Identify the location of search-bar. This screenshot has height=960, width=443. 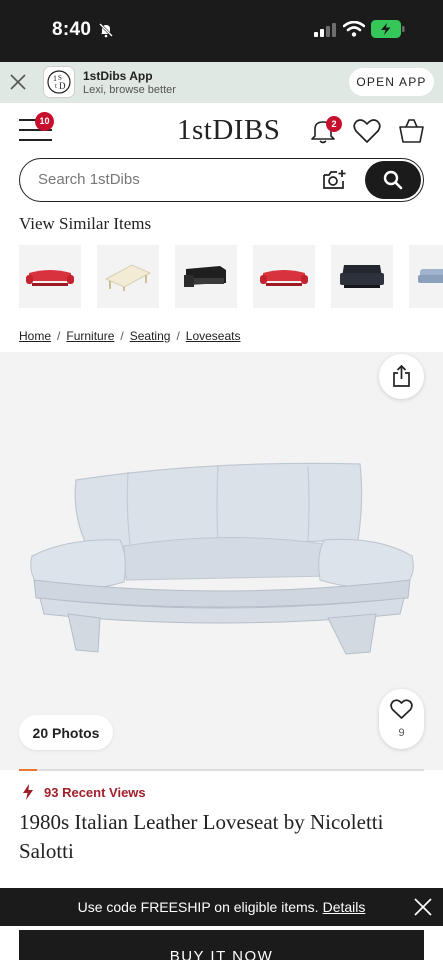
(221, 180).